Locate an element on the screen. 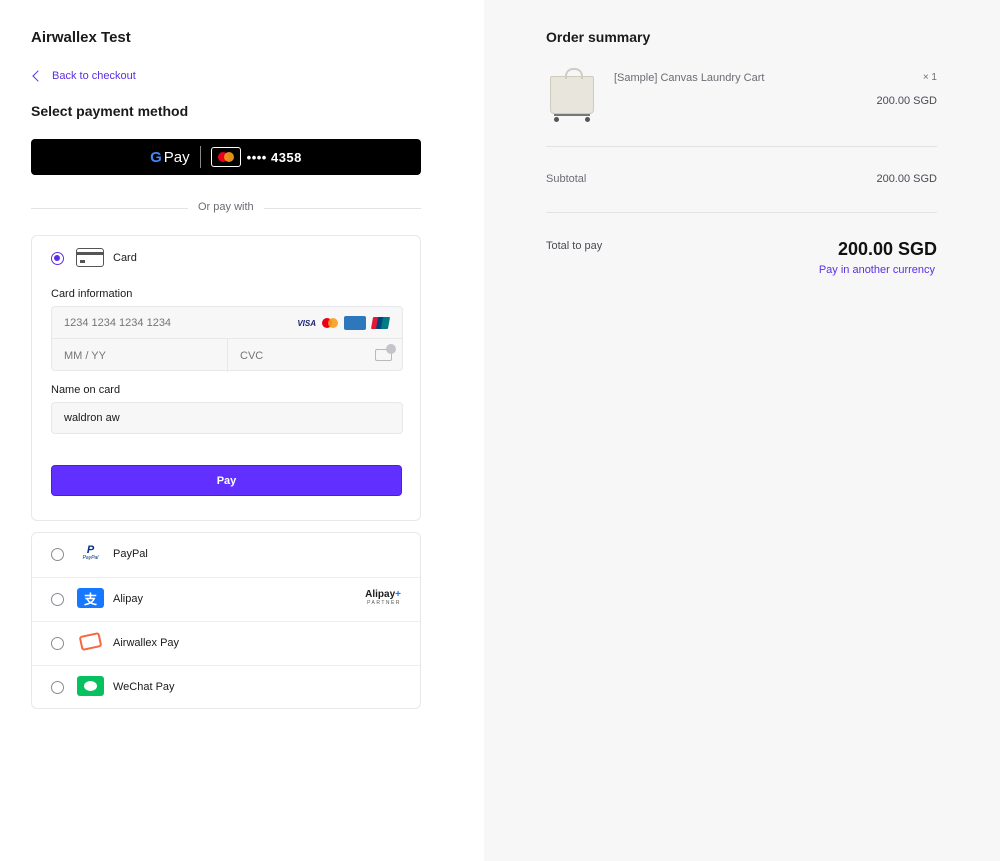 This screenshot has height=861, width=1000. alipay-partner-sub: PARTNER is located at coordinates (384, 603).